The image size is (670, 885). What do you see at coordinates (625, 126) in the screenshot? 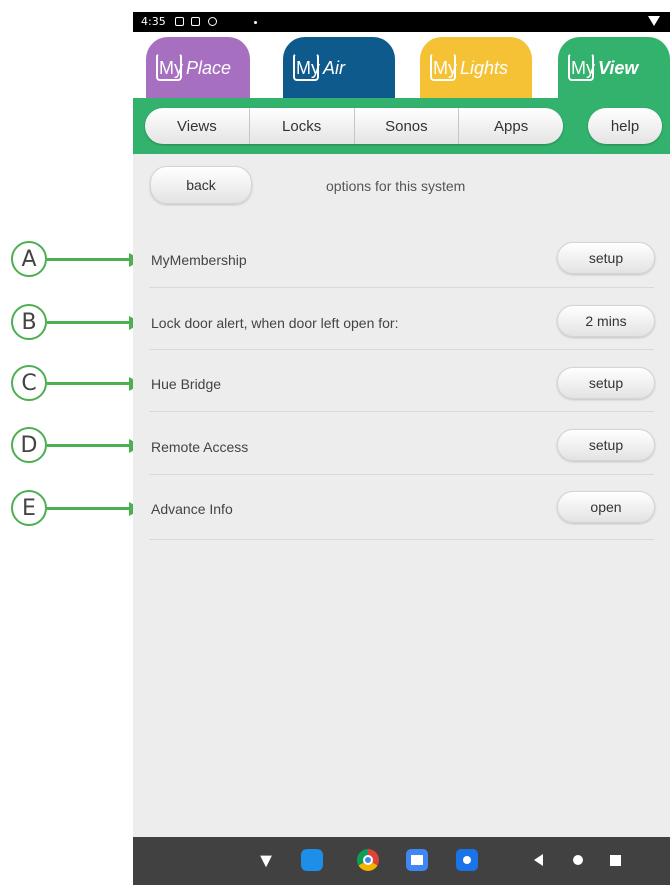
I see `help-button: help` at bounding box center [625, 126].